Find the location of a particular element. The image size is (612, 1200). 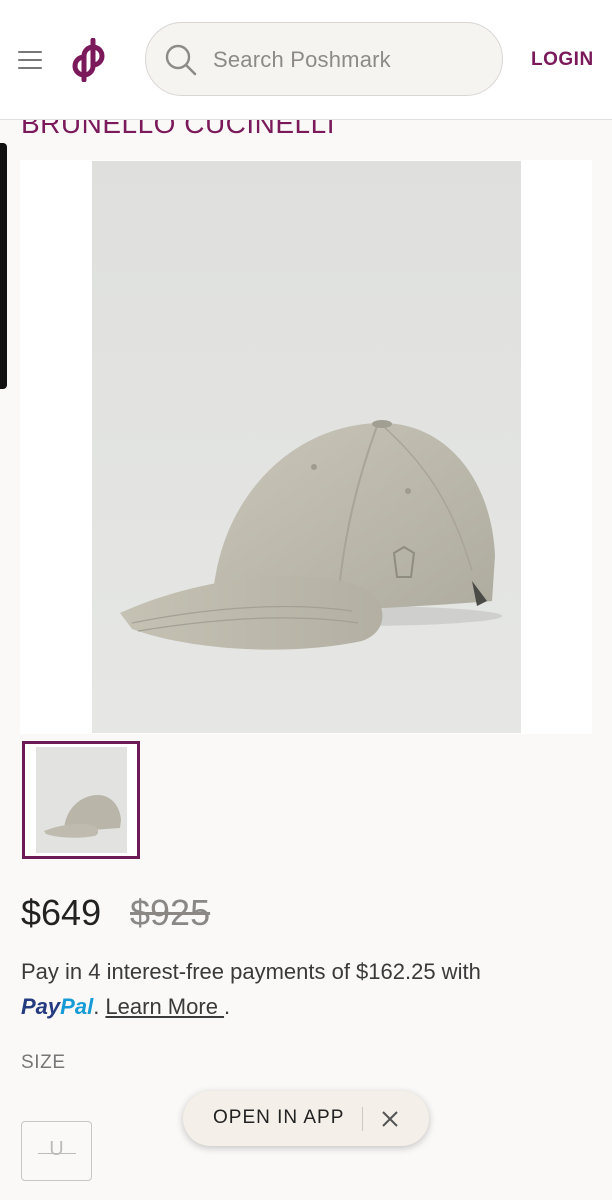

size-label: SIZE is located at coordinates (43, 1062).